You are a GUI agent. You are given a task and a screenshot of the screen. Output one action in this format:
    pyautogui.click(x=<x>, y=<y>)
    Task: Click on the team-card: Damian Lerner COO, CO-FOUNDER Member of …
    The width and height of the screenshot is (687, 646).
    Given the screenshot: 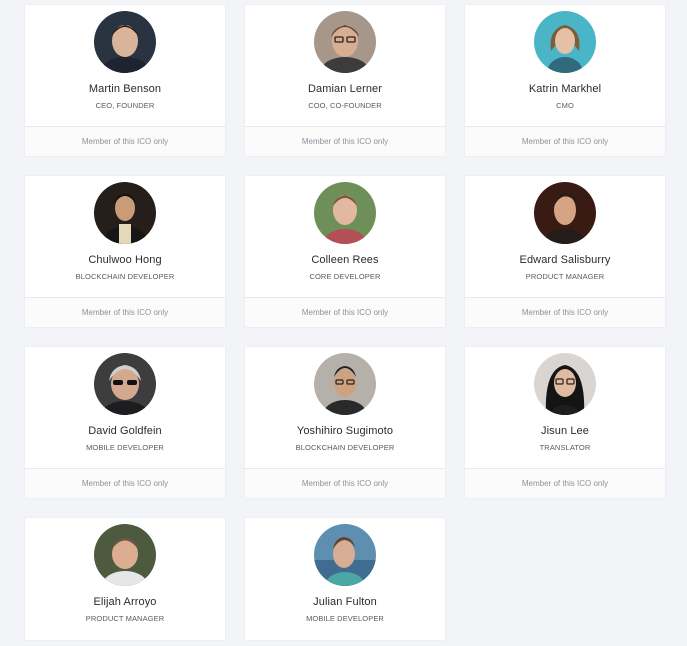 What is the action you would take?
    pyautogui.click(x=345, y=80)
    